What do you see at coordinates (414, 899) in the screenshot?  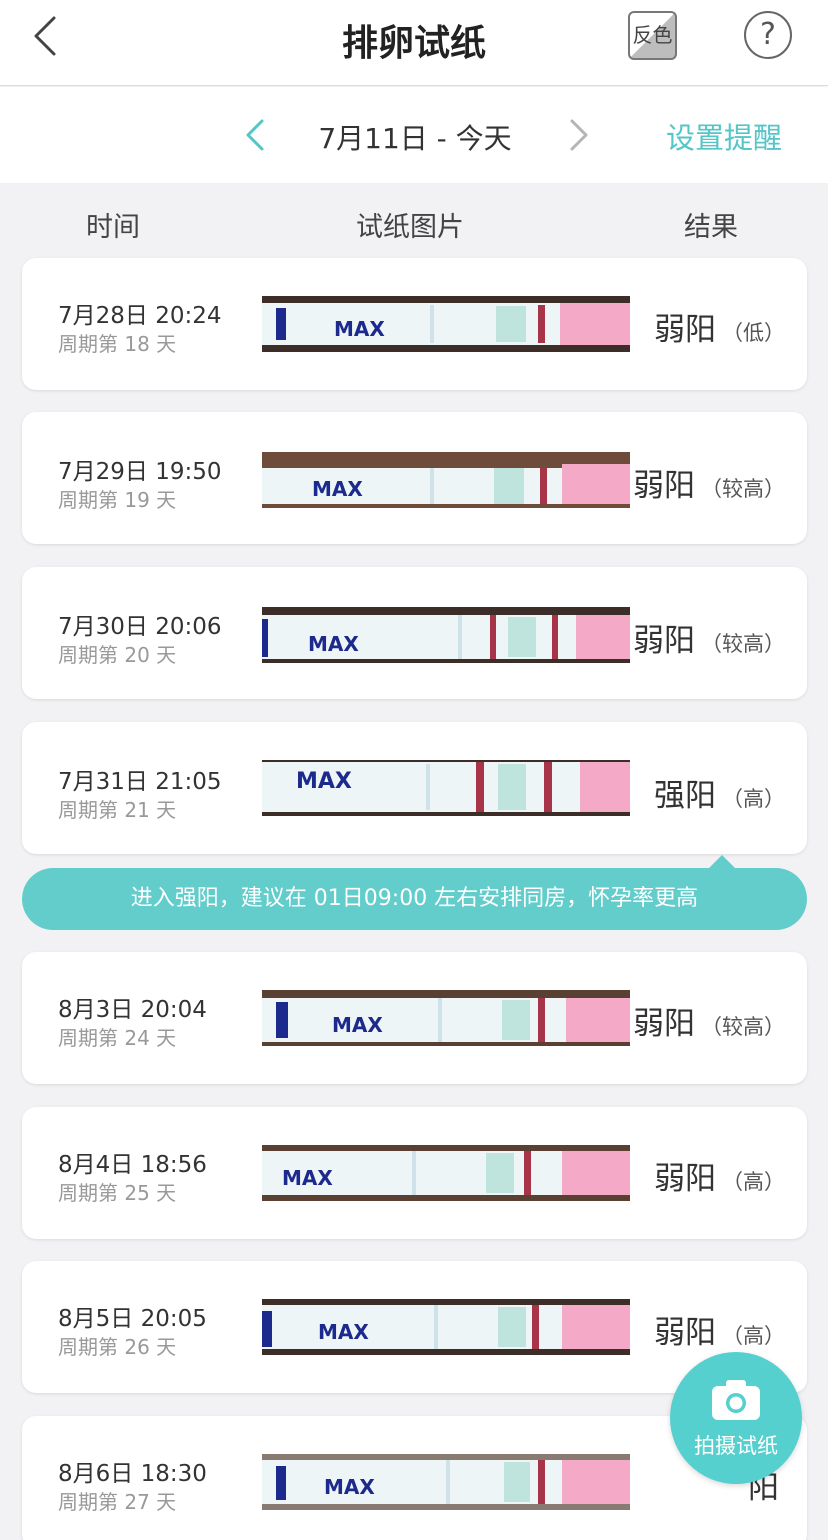 I see `ovulation-tip-banner: 进入强阳，建议在 01日09:00 左右安排同房，怀孕率更高` at bounding box center [414, 899].